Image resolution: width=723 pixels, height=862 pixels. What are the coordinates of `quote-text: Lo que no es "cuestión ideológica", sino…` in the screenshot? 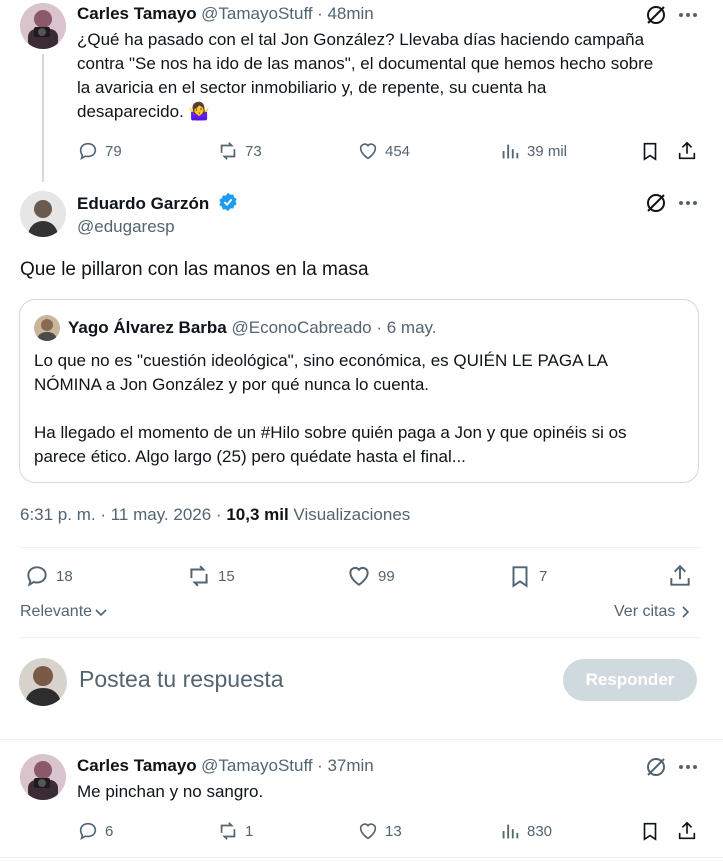 It's located at (330, 408).